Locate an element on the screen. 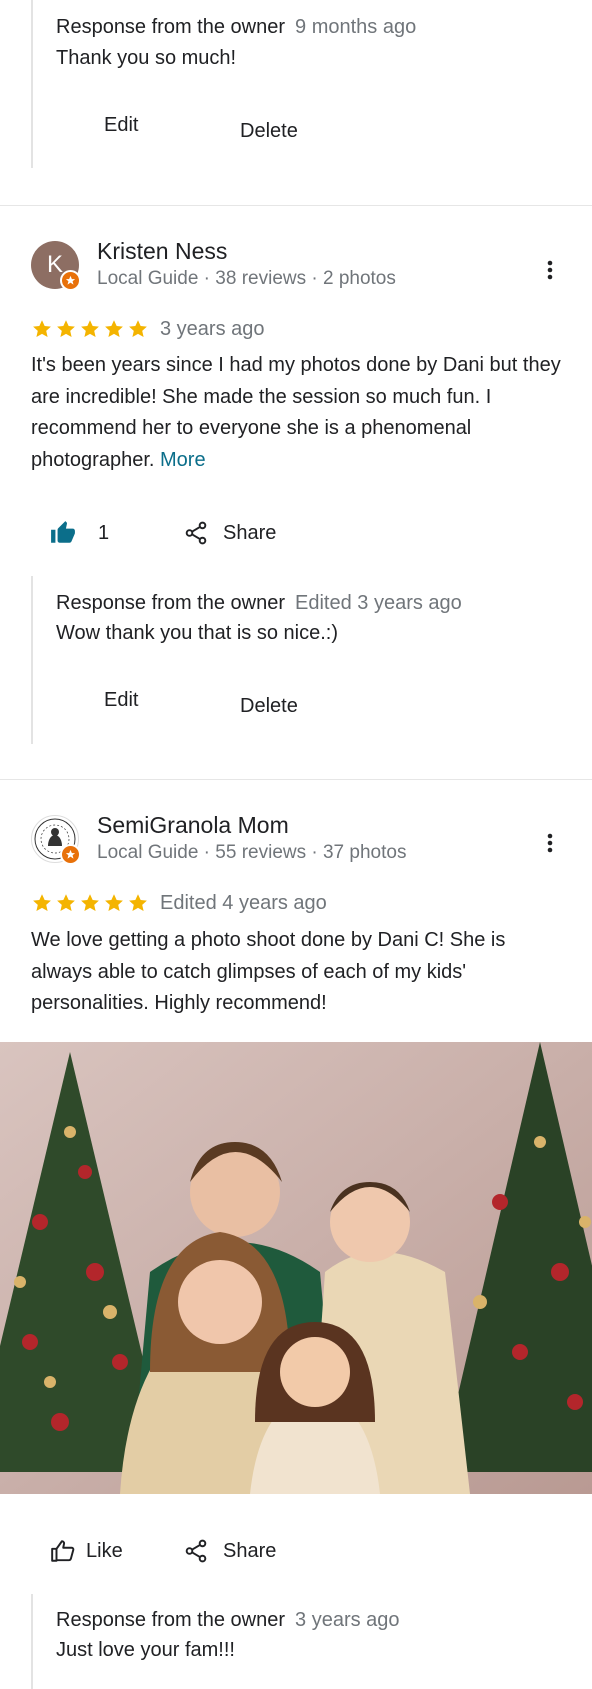 Image resolution: width=592 pixels, height=1689 pixels. review-date: Edited 4 years ago is located at coordinates (243, 903).